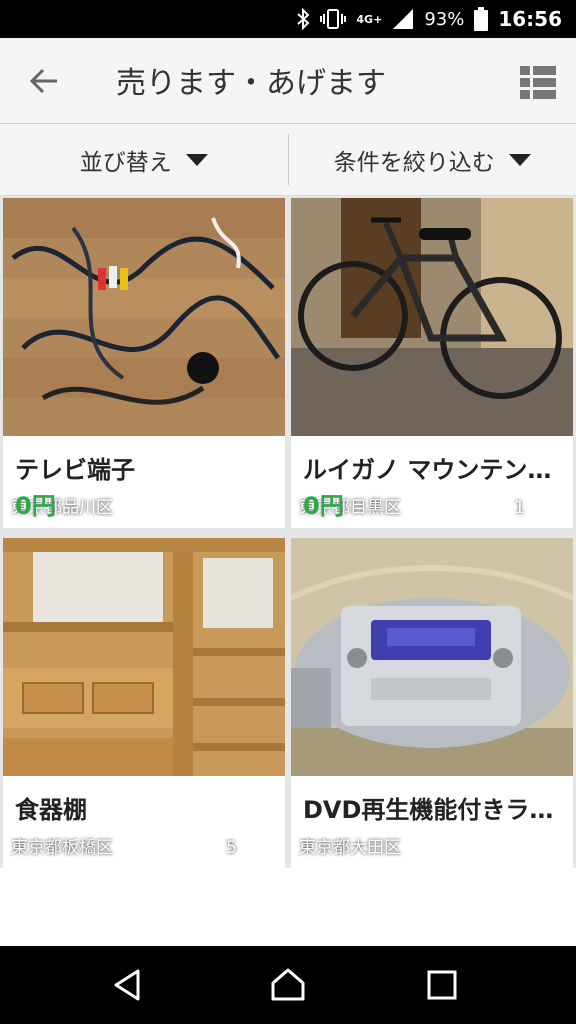  I want to click on status-bar: 4G+ 93% 16:56, so click(288, 19).